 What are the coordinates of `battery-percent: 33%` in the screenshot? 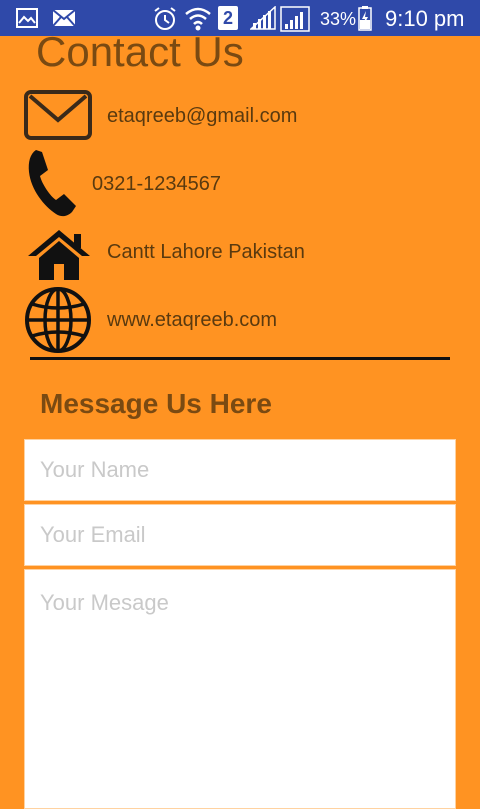 It's located at (338, 19).